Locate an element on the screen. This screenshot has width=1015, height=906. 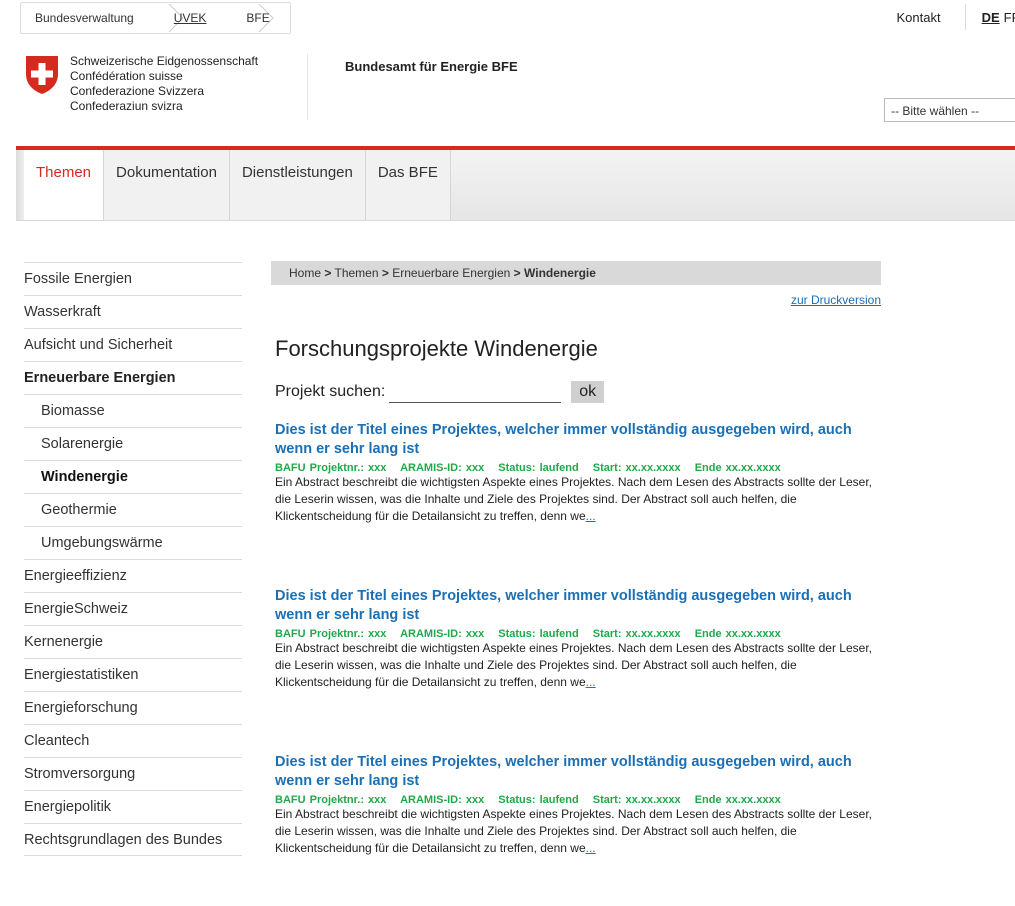
header-divider is located at coordinates (307, 87).